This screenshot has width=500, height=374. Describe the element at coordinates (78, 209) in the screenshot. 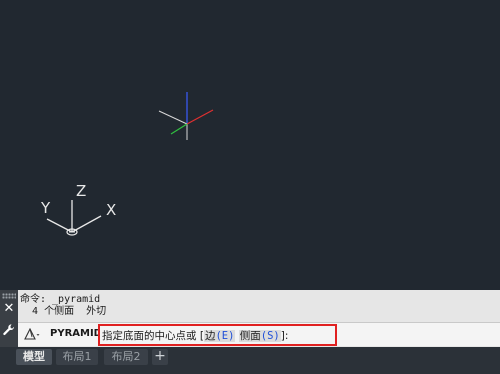

I see `ucs-icon: Z Y X` at that location.